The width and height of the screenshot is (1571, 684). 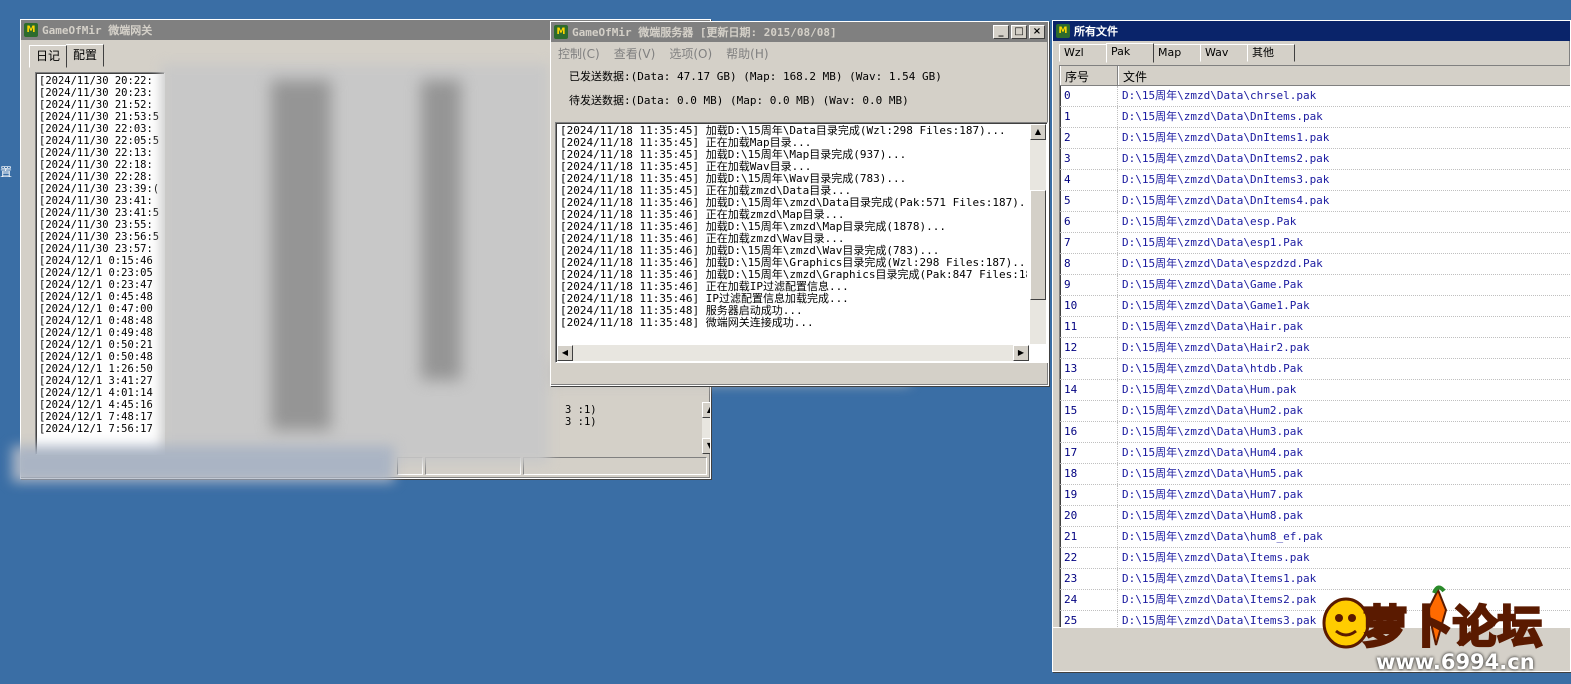 What do you see at coordinates (706, 446) in the screenshot?
I see `scroll-down-icon: ▼` at bounding box center [706, 446].